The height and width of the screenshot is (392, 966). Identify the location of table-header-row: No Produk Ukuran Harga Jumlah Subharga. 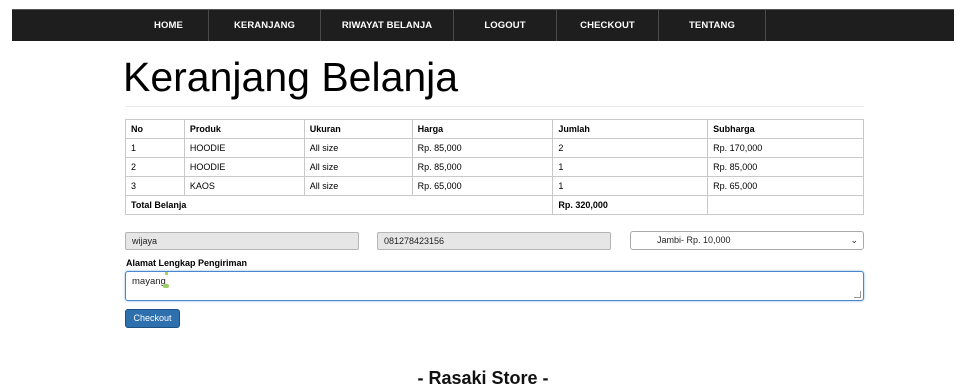
(494, 129).